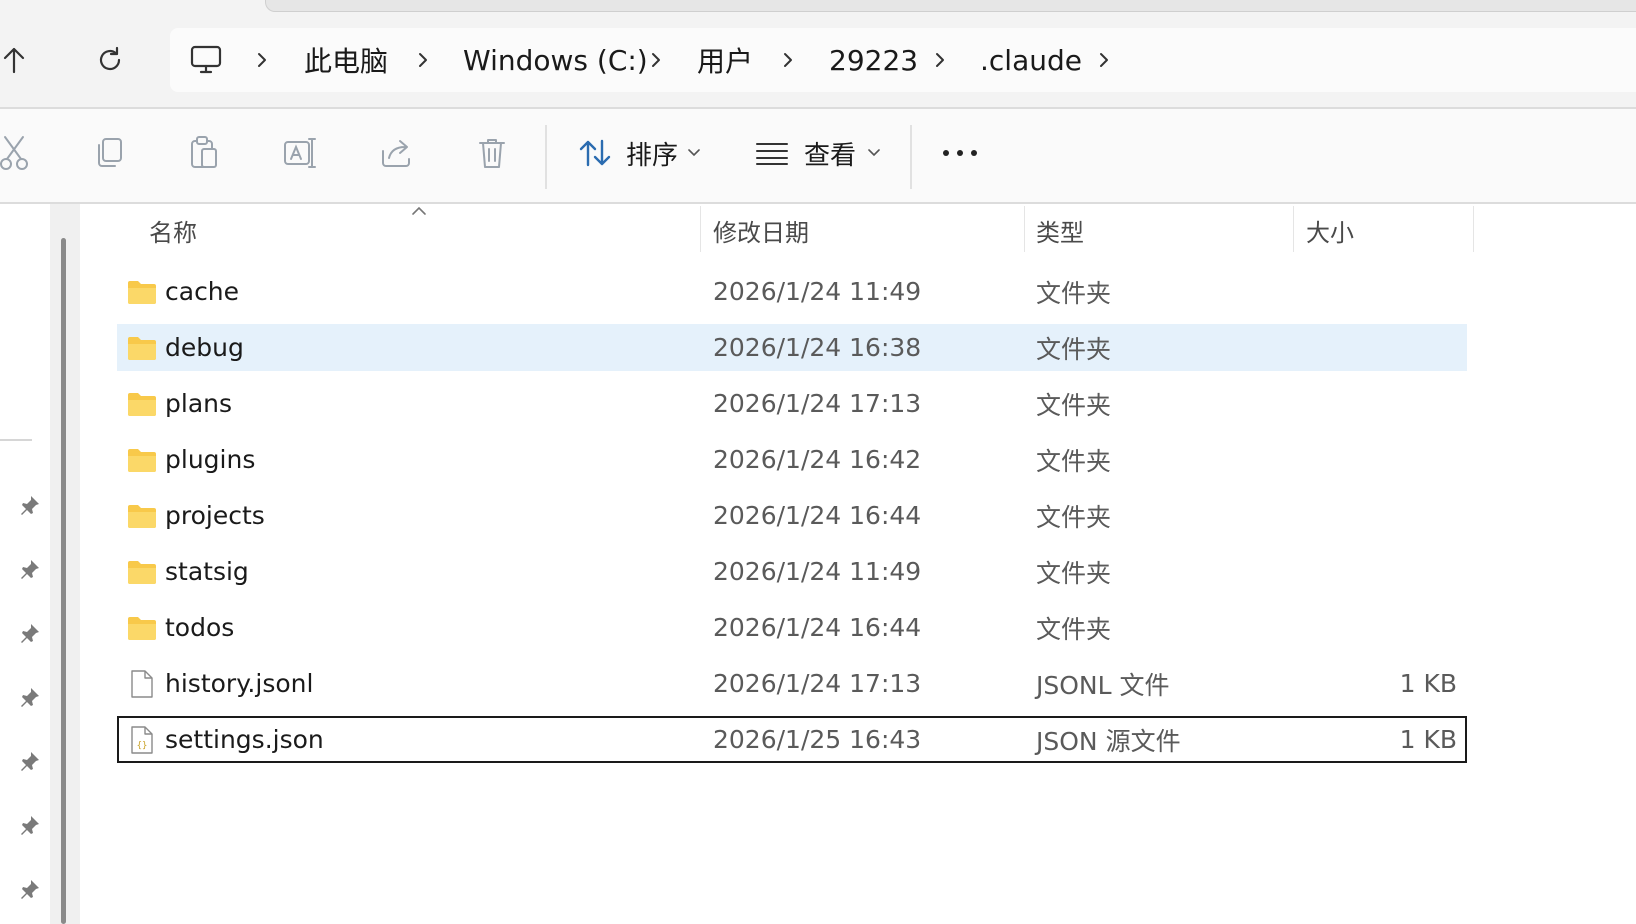  I want to click on cut-button, so click(19, 153).